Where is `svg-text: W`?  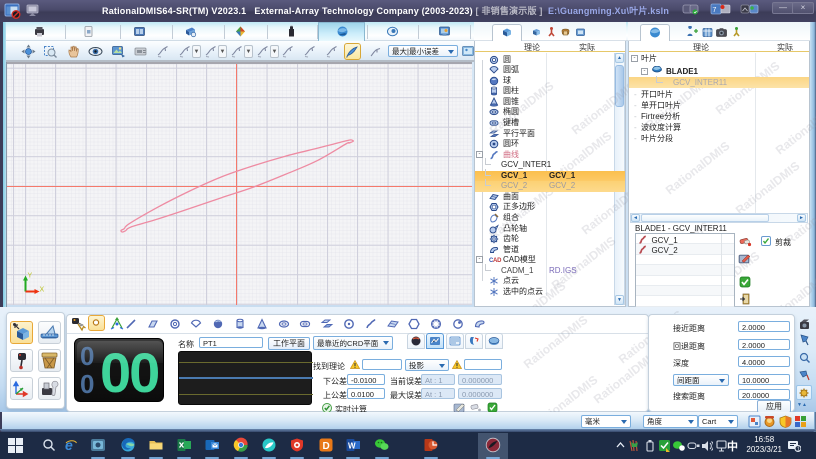
svg-text: W is located at coordinates (352, 446).